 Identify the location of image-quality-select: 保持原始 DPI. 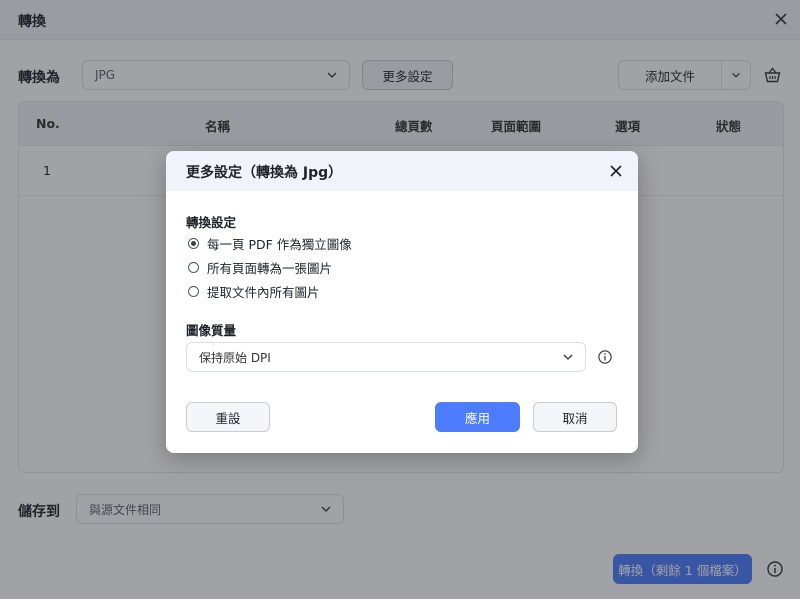
(386, 357).